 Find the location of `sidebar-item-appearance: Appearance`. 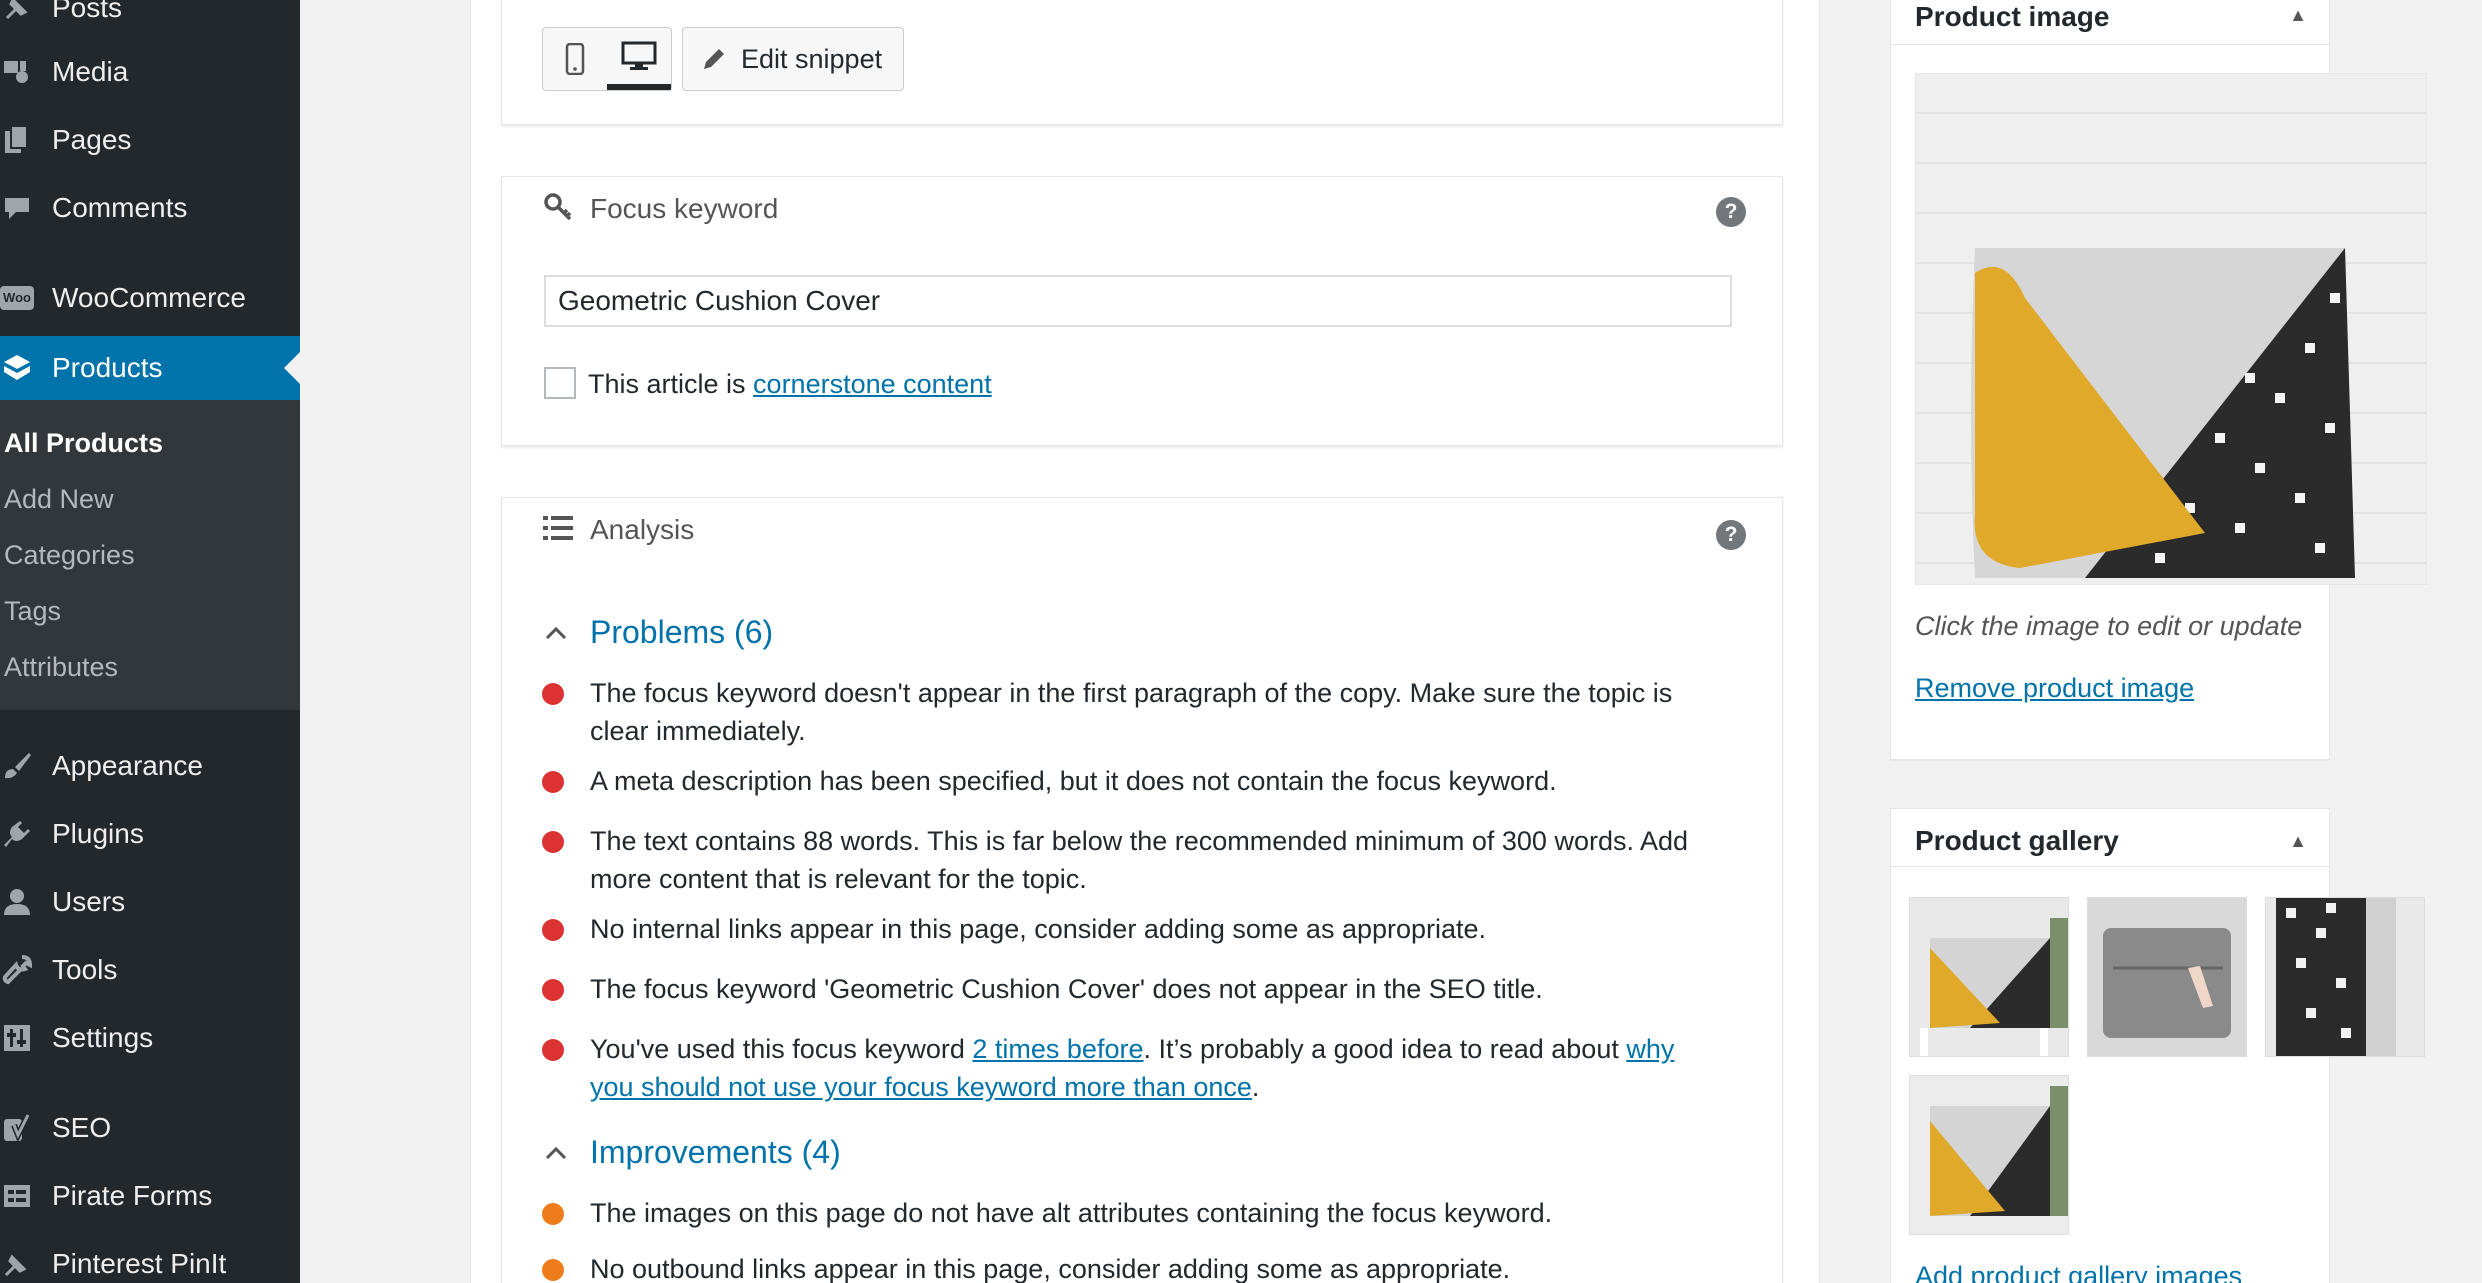

sidebar-item-appearance: Appearance is located at coordinates (150, 766).